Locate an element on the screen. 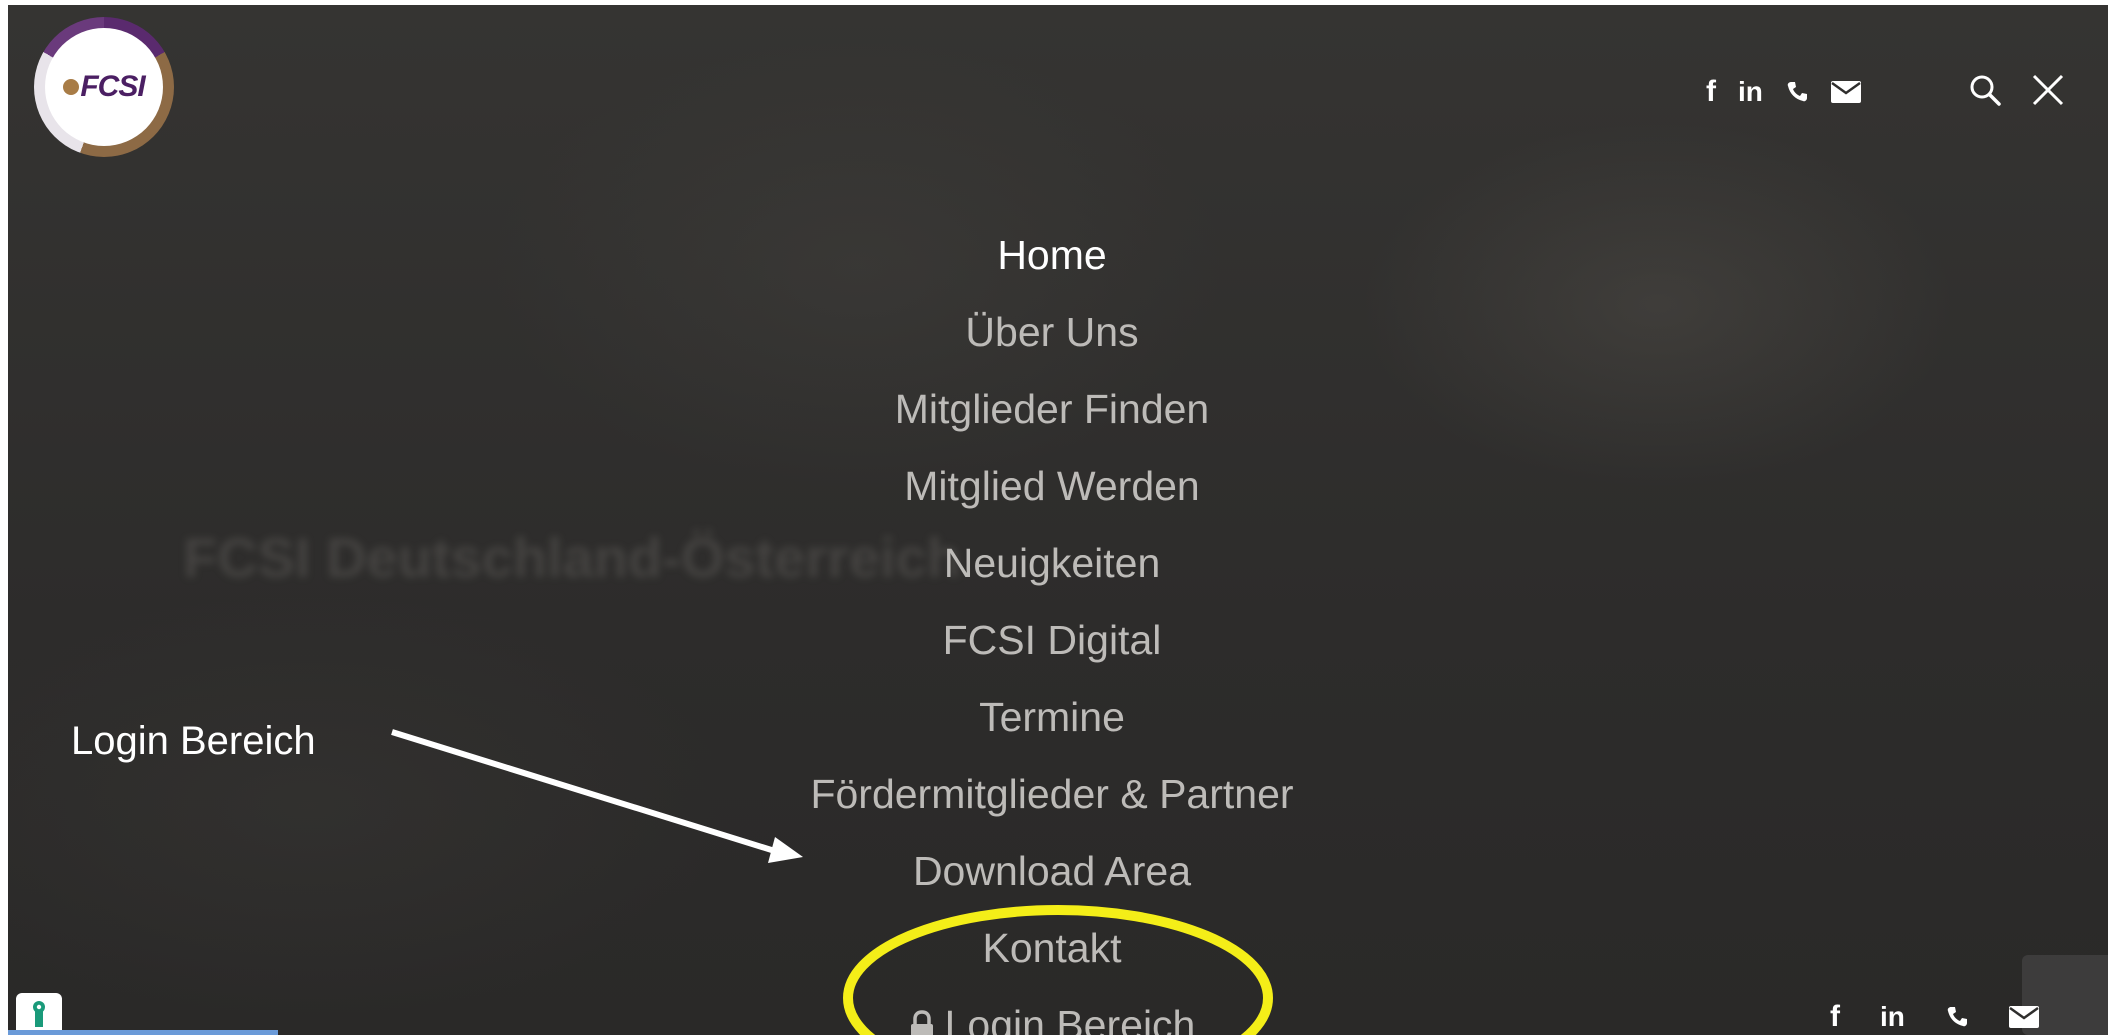 Image resolution: width=2108 pixels, height=1035 pixels. nav-item-foerdermitglieder-partner: Fördermitglieder & Partner is located at coordinates (1055, 794).